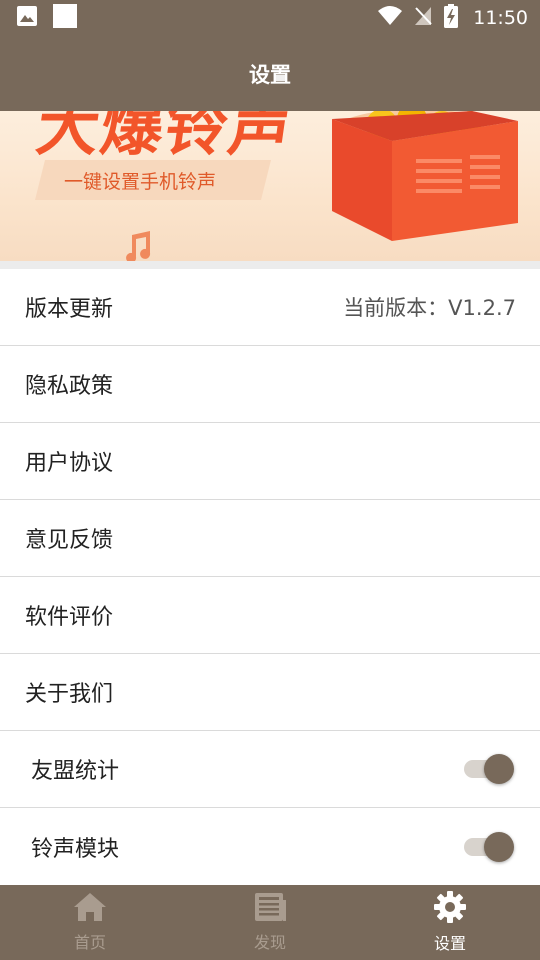  I want to click on news-icon, so click(270, 909).